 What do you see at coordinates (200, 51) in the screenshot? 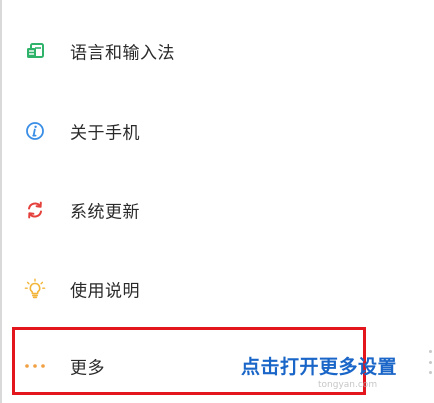
I see `settings-item-language-input: 语言和输入法` at bounding box center [200, 51].